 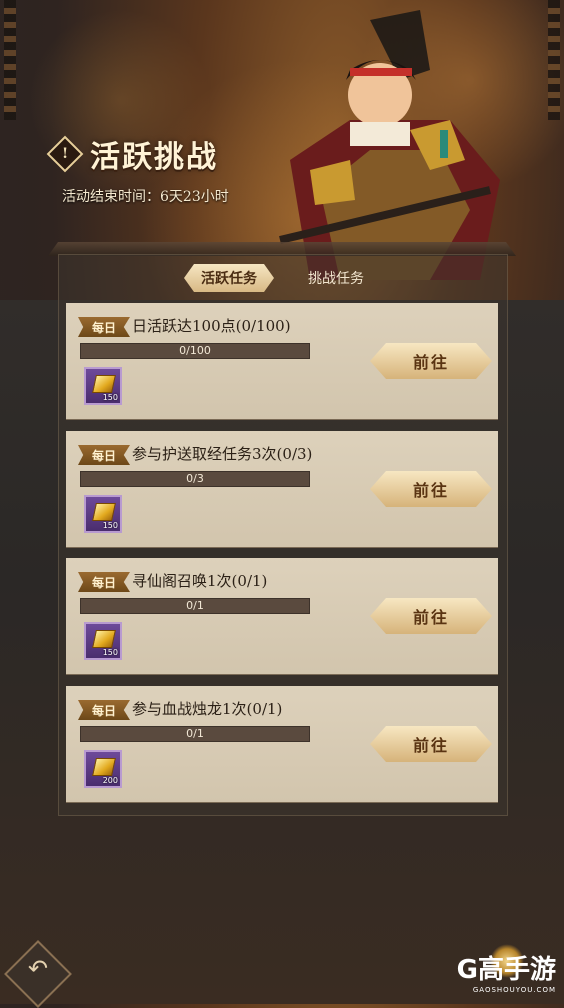 I want to click on exclamation-icon: !, so click(x=65, y=154).